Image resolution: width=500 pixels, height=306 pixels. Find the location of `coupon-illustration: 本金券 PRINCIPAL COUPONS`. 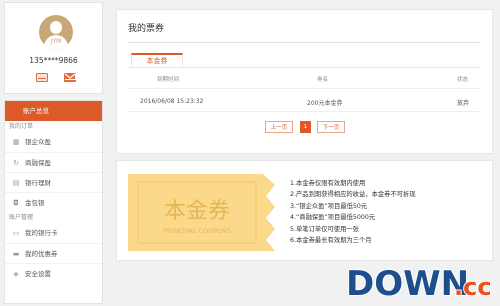

coupon-illustration: 本金券 PRINCIPAL COUPONS is located at coordinates (201, 212).